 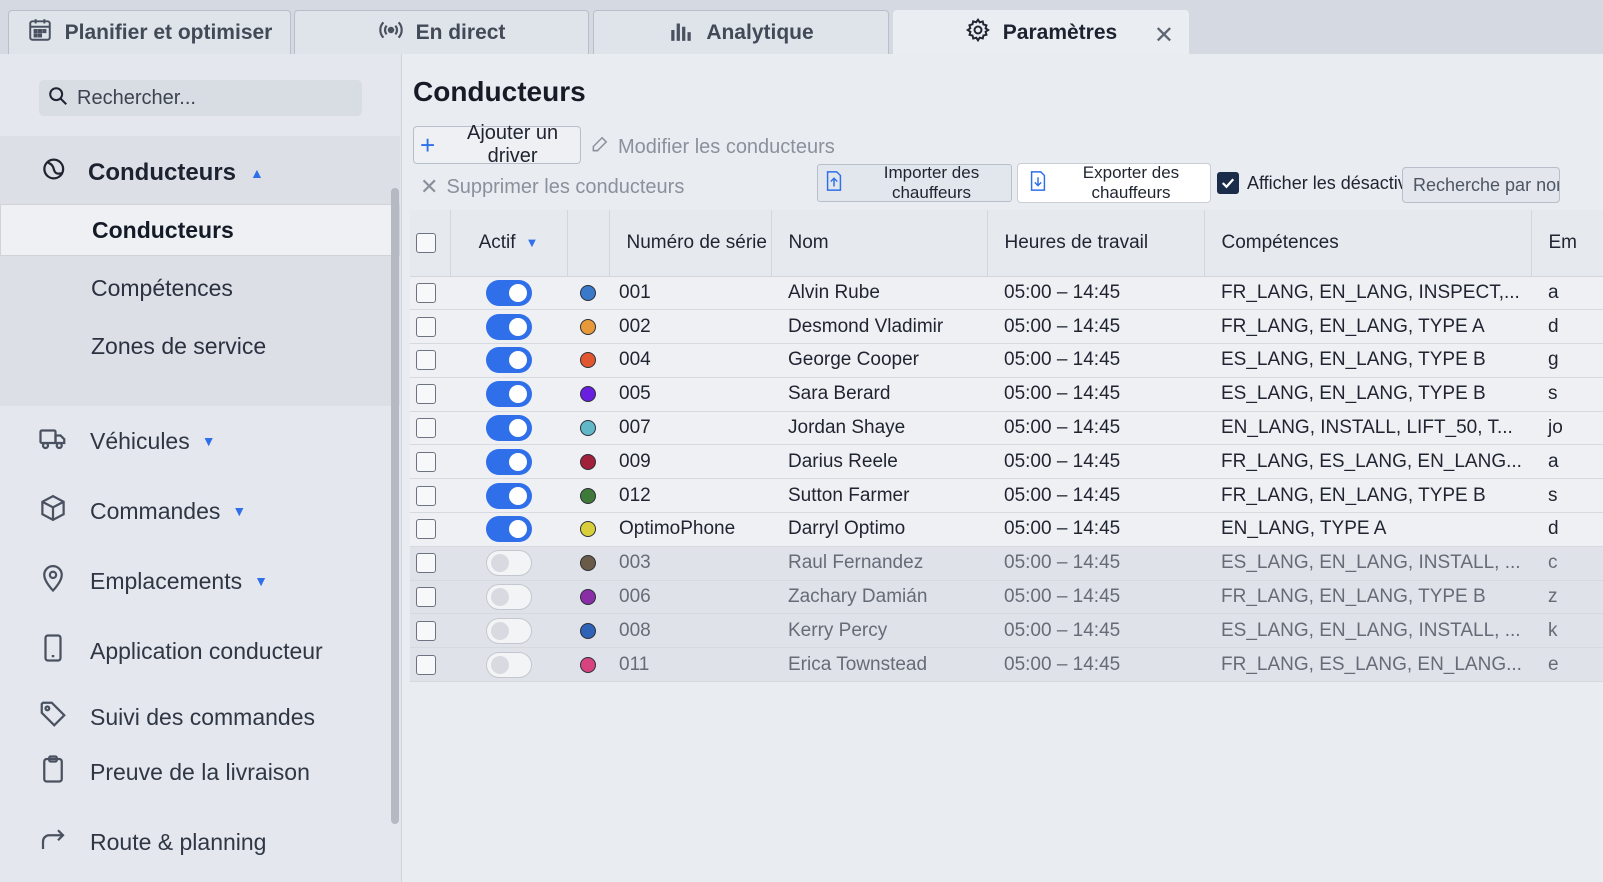 I want to click on sidebar-item-service-zones: Zones de service, so click(x=200, y=346).